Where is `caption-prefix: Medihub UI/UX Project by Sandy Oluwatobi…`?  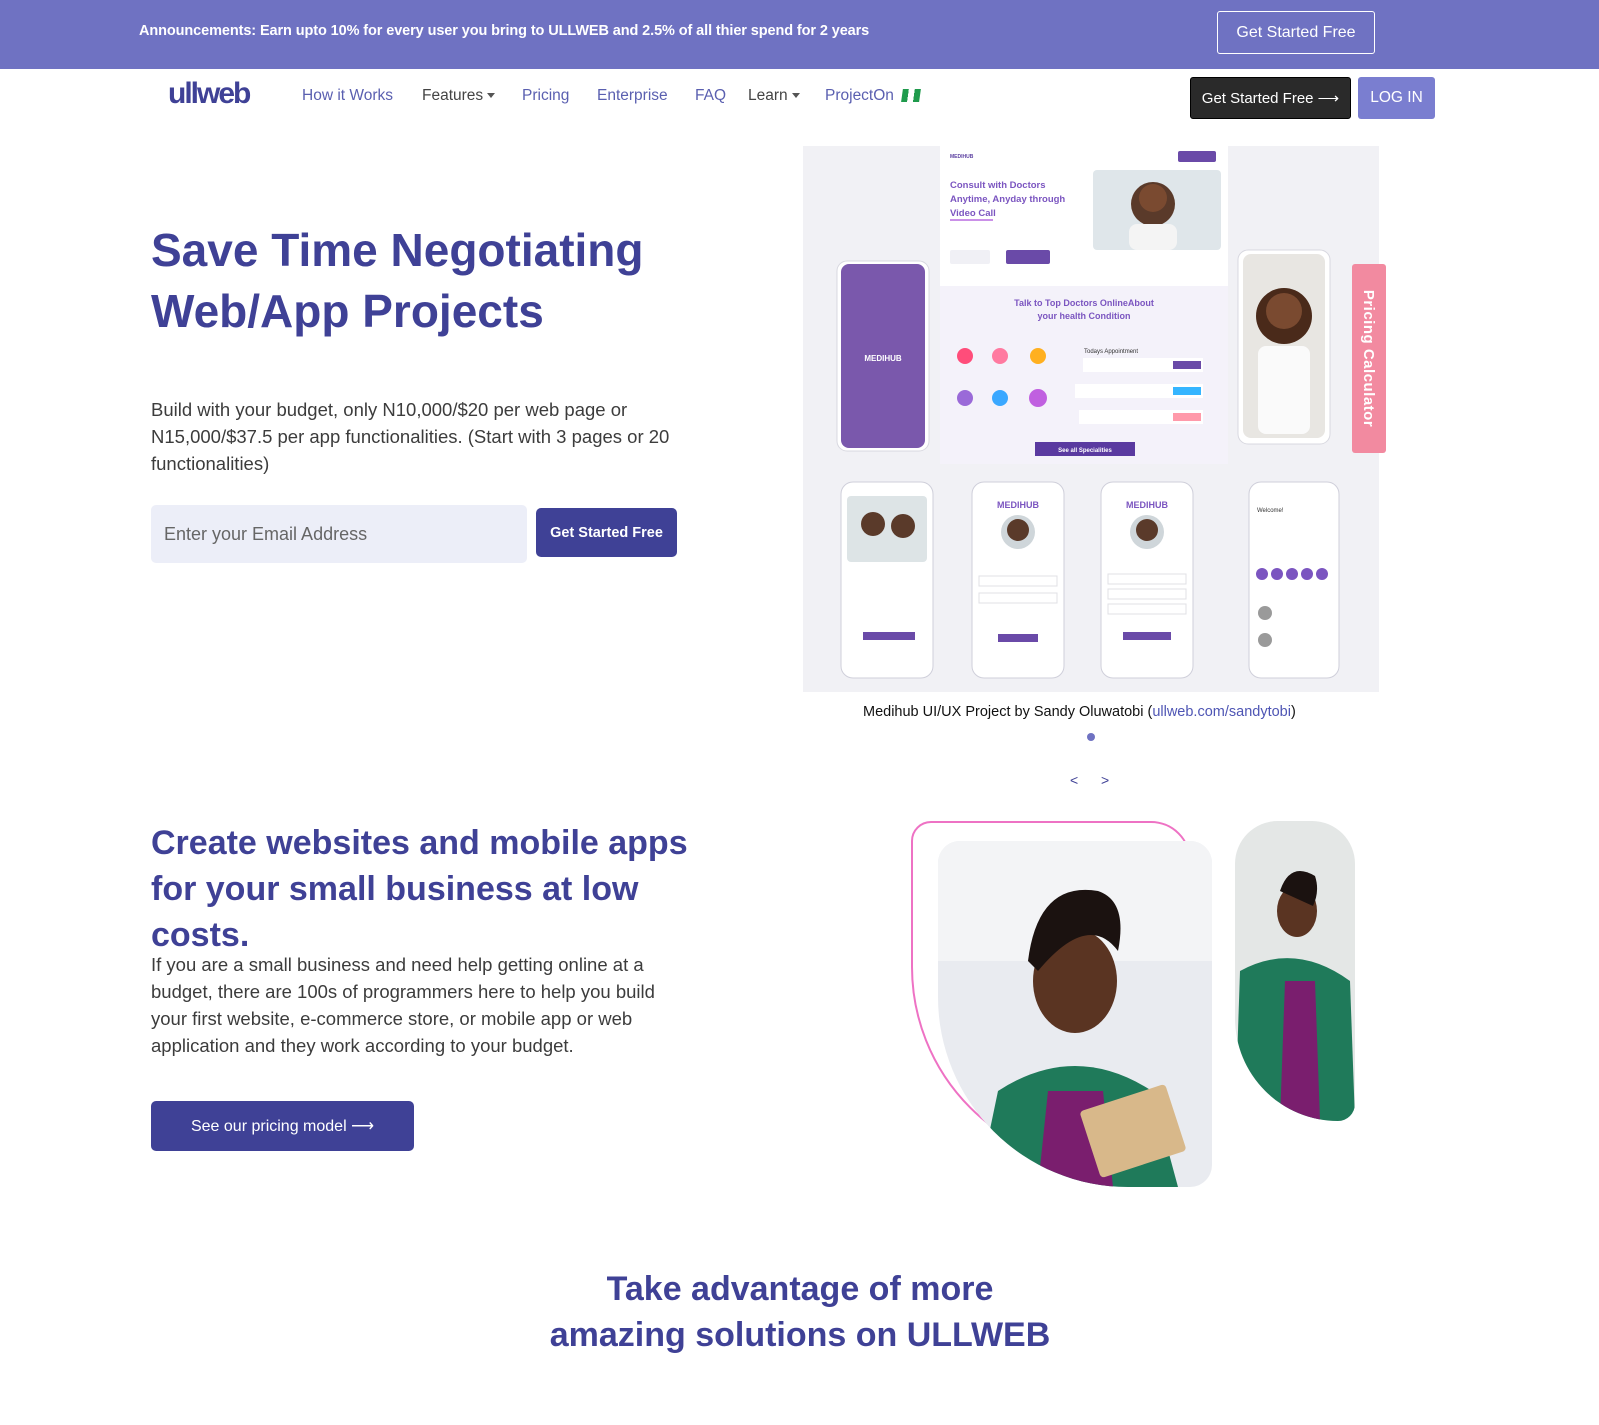 caption-prefix: Medihub UI/UX Project by Sandy Oluwatobi… is located at coordinates (1008, 712).